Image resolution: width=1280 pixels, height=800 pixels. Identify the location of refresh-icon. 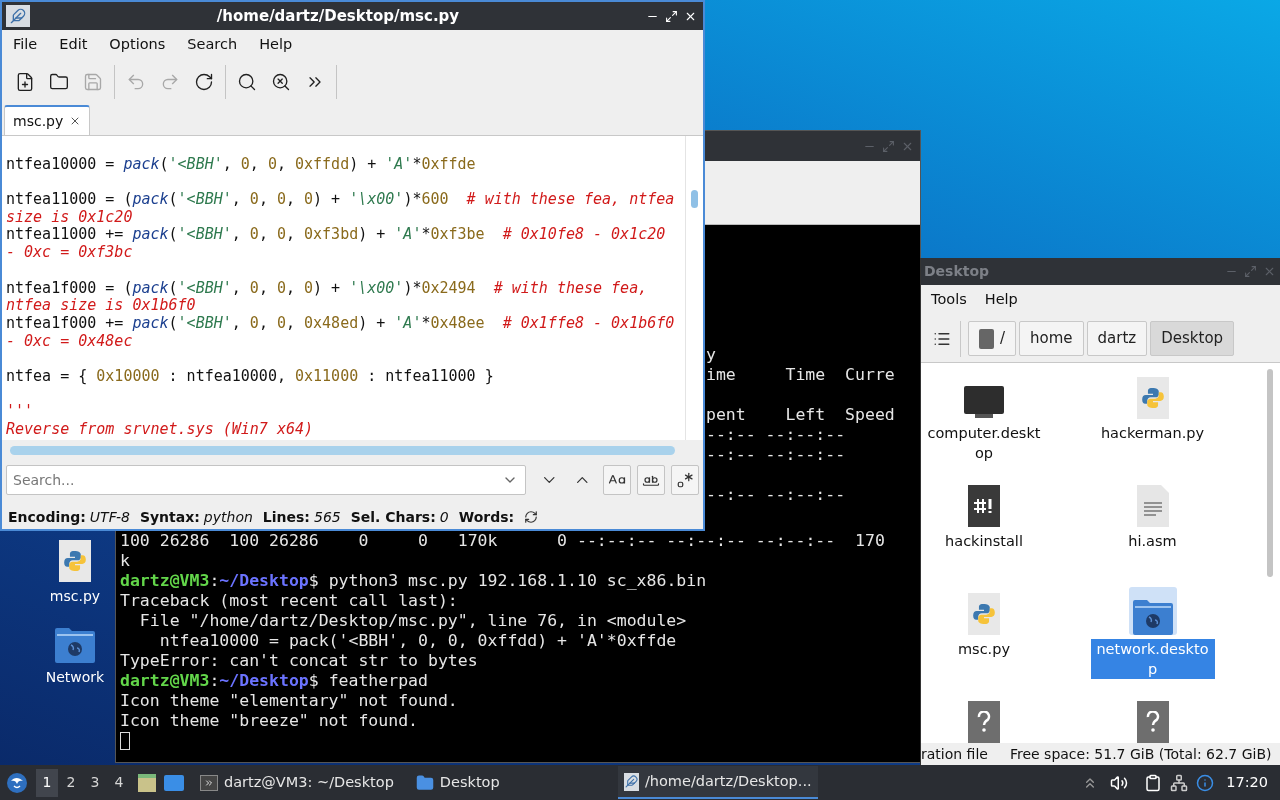
(531, 517).